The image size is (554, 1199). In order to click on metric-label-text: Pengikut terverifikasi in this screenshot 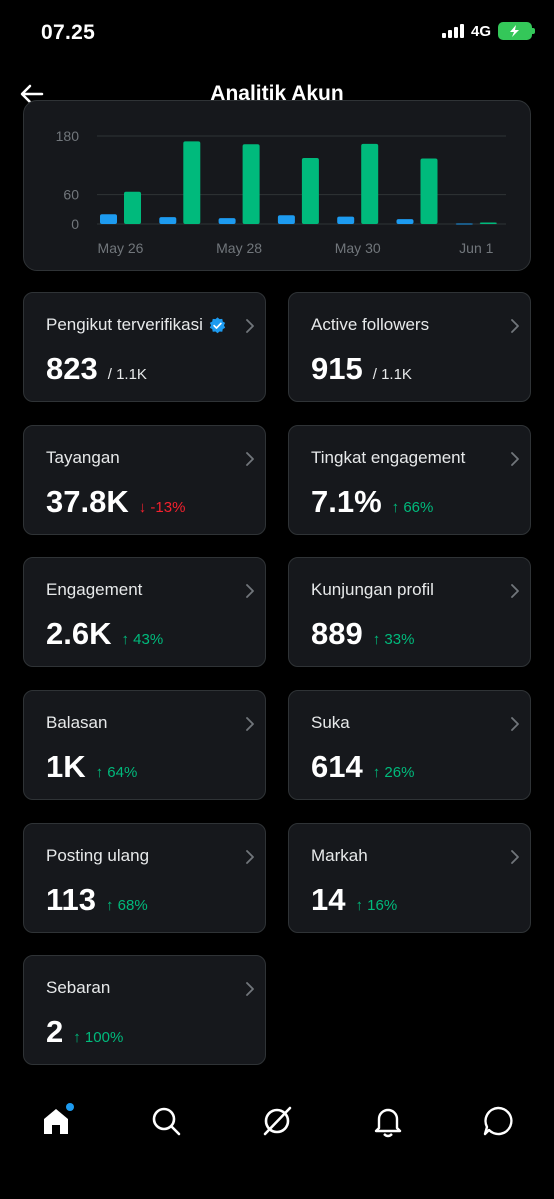, I will do `click(124, 324)`.